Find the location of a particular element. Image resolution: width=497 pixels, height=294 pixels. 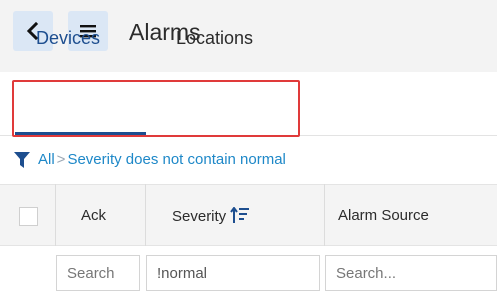

column-header-ack: Ack is located at coordinates (93, 215).